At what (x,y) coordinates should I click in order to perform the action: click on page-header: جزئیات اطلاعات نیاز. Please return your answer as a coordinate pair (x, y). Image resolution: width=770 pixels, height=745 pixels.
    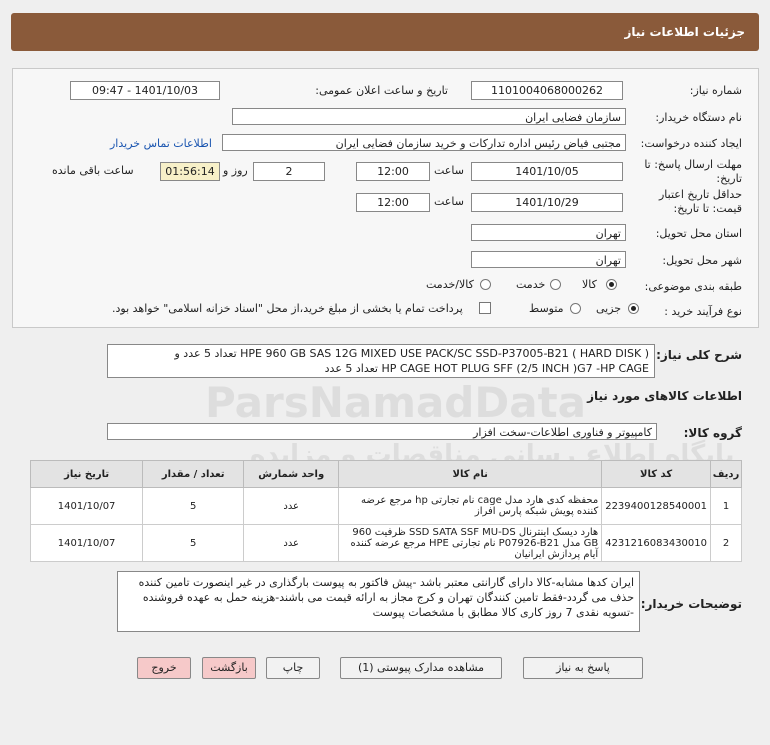
    Looking at the image, I should click on (385, 32).